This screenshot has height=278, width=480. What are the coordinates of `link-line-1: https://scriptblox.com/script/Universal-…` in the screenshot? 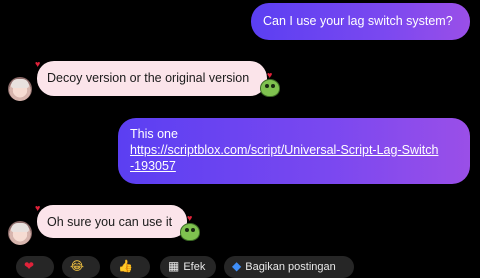 It's located at (284, 150).